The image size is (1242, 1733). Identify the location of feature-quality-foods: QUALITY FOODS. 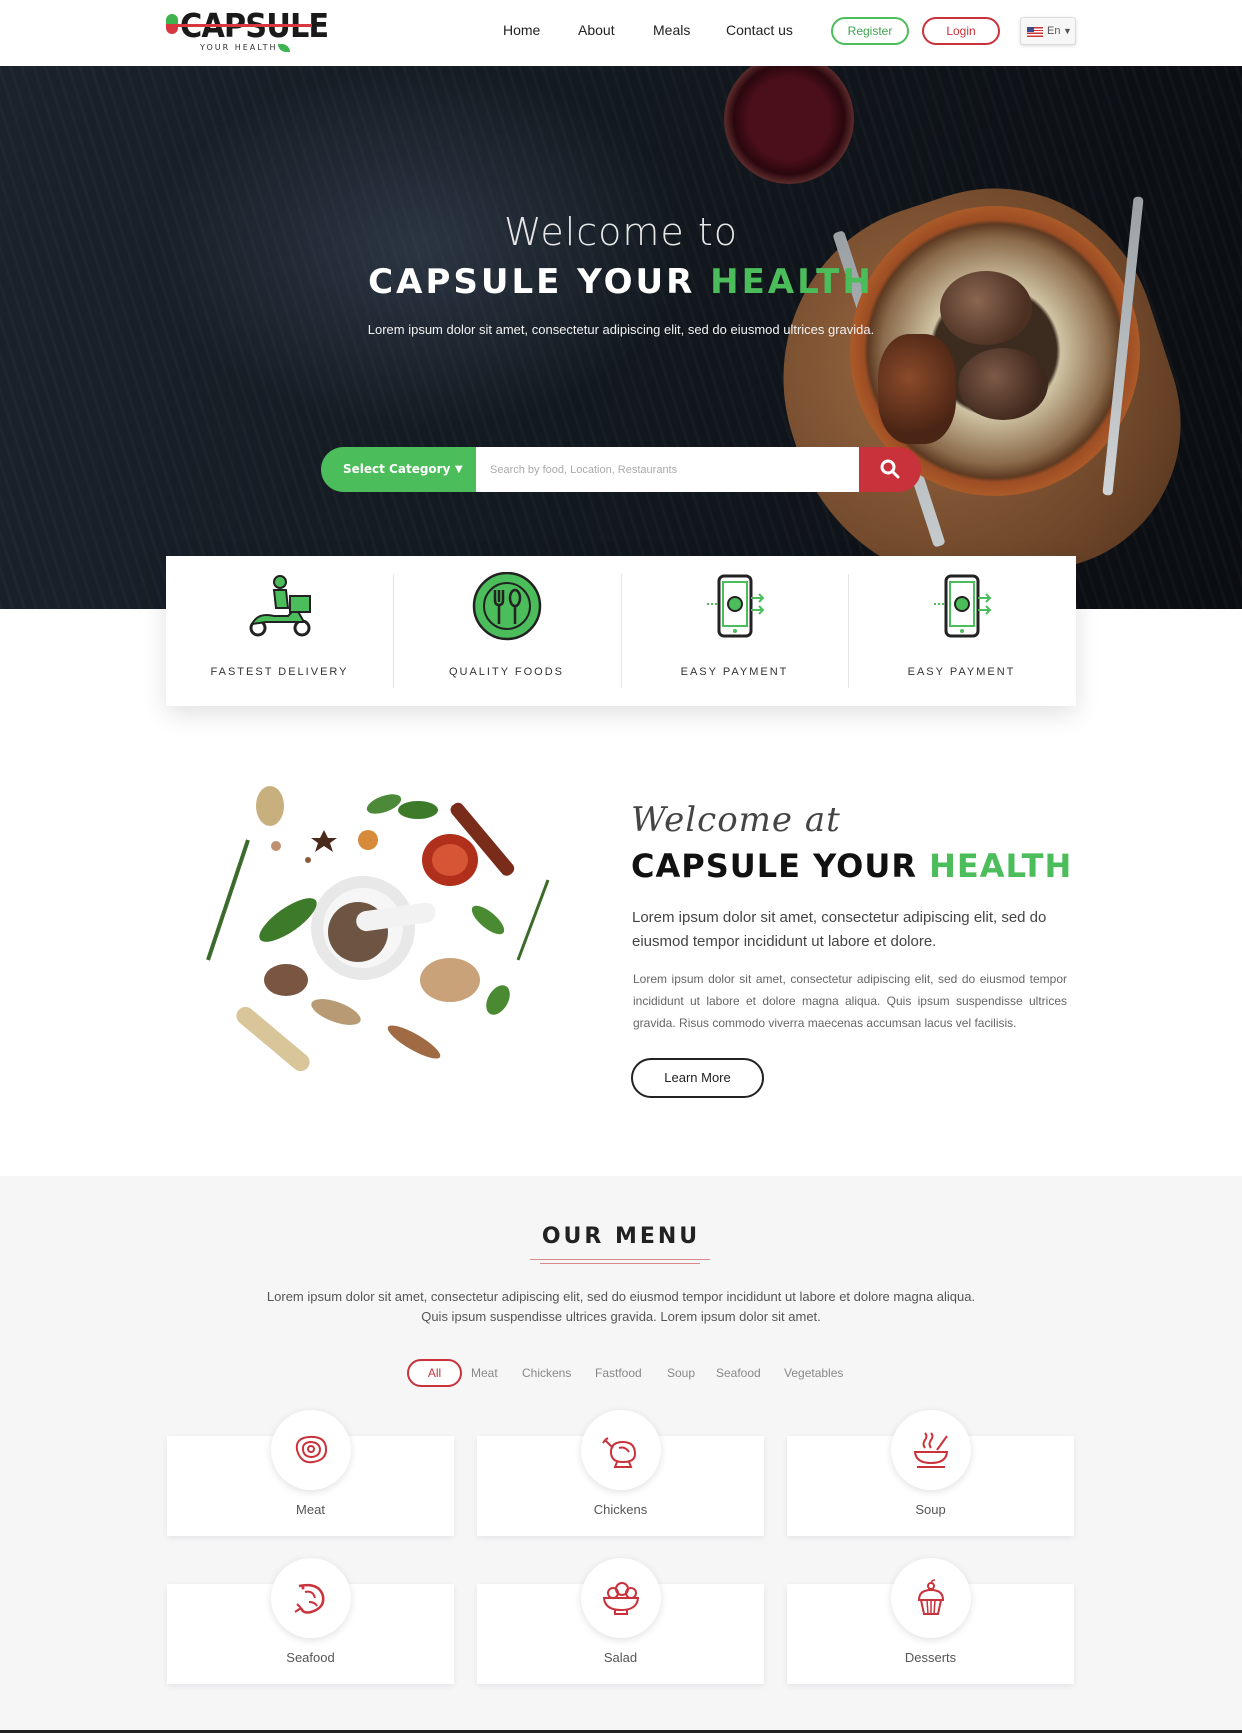
(506, 631).